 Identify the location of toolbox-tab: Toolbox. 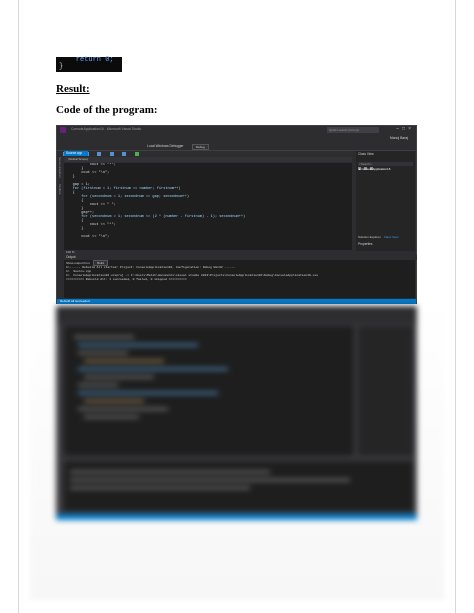
(60, 189).